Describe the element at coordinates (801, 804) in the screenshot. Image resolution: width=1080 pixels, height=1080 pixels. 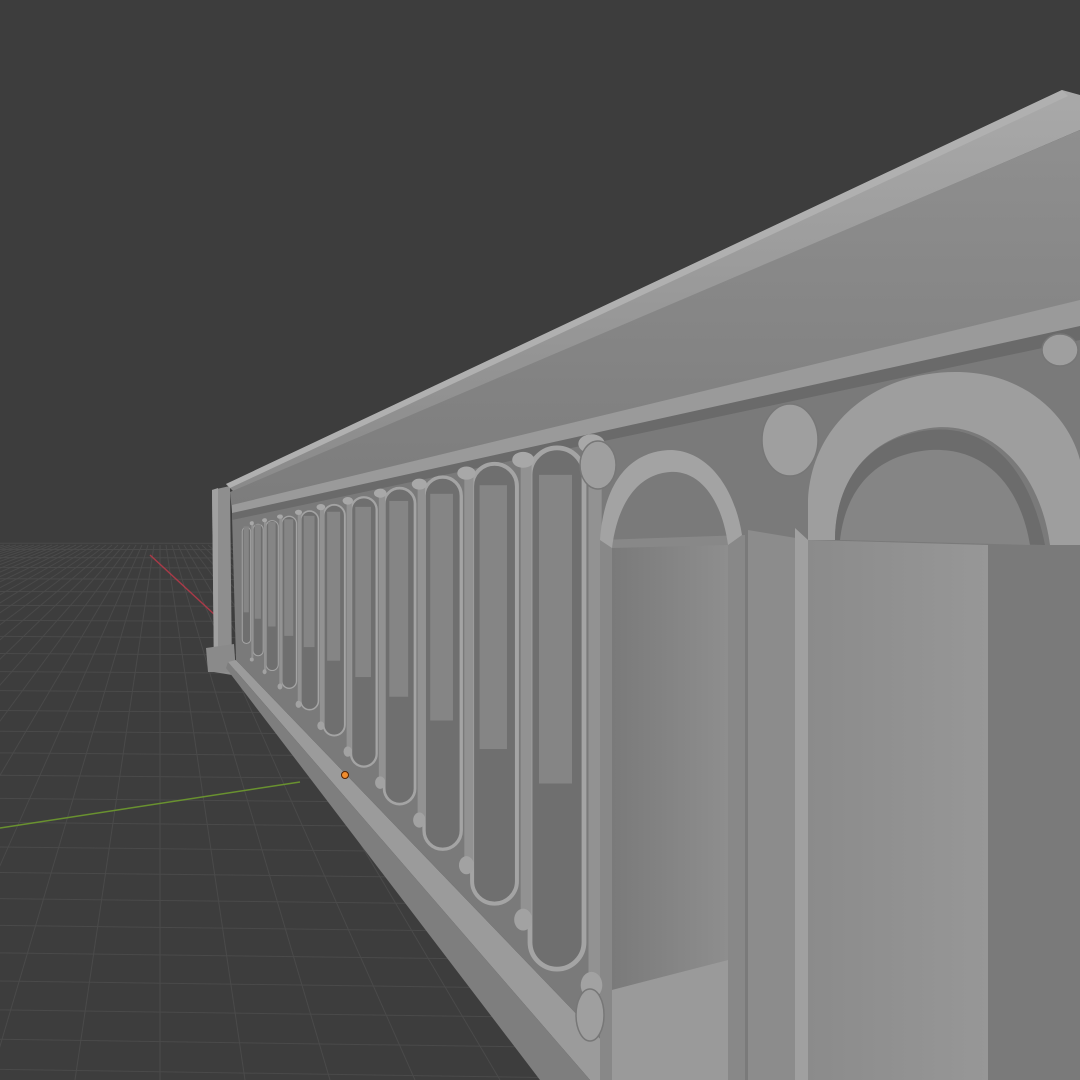
I see `front-pillar-edge` at that location.